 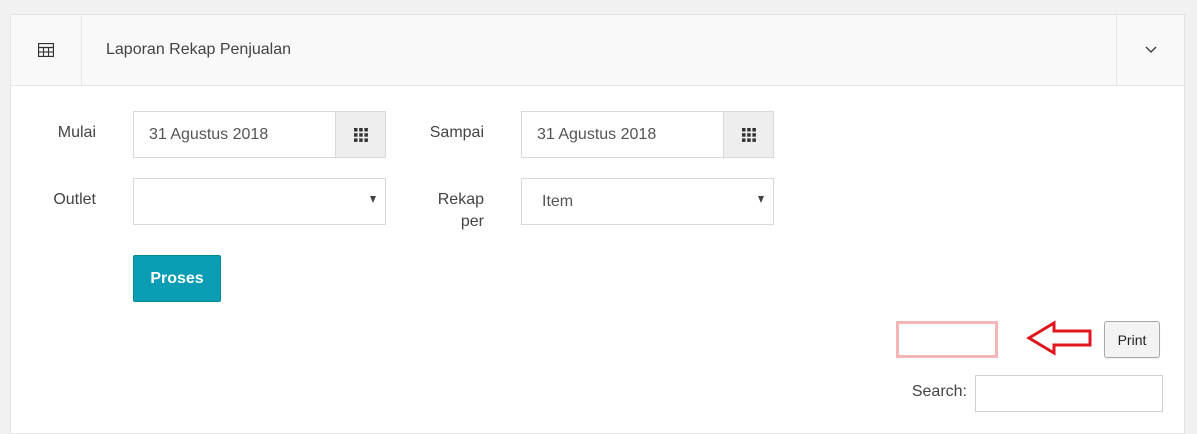 What do you see at coordinates (1132, 339) in the screenshot?
I see `print-button: Print` at bounding box center [1132, 339].